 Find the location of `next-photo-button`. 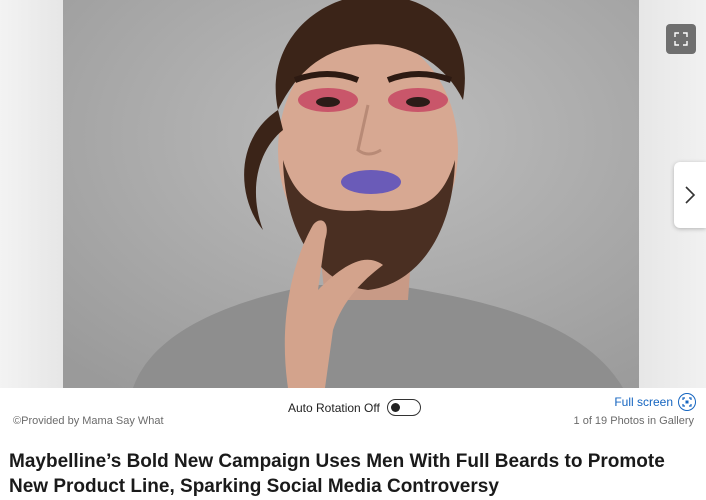

next-photo-button is located at coordinates (690, 195).